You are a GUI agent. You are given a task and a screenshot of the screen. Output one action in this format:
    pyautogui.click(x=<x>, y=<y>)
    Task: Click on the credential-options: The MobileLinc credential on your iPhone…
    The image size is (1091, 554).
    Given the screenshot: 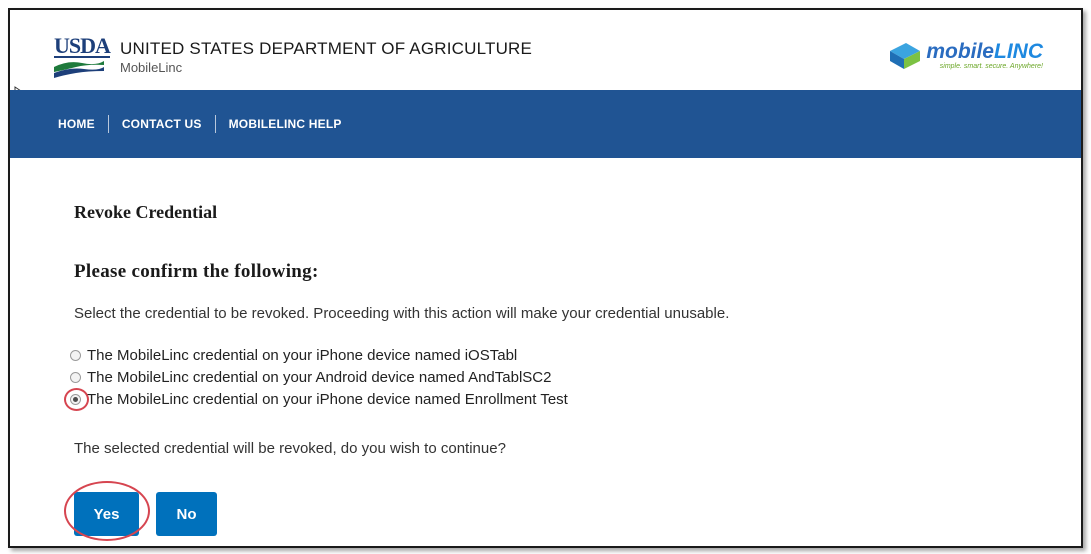 What is the action you would take?
    pyautogui.click(x=316, y=377)
    